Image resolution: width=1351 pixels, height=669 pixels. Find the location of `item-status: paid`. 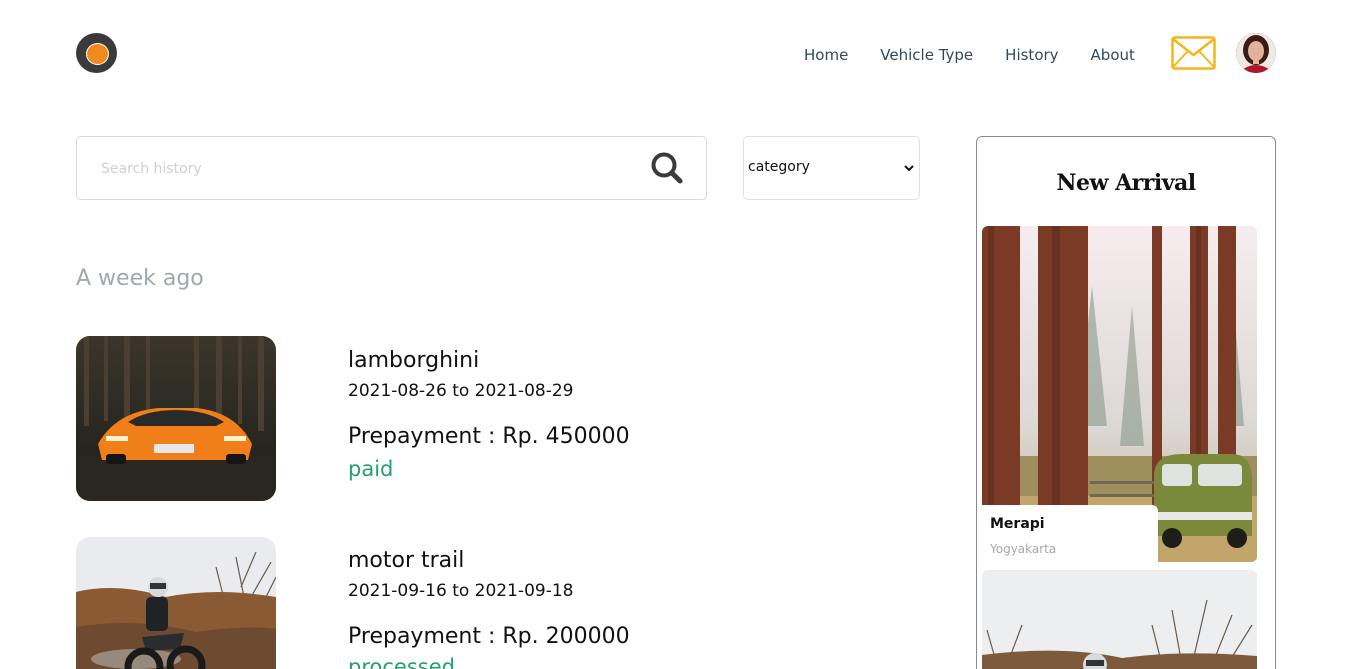

item-status: paid is located at coordinates (371, 469).